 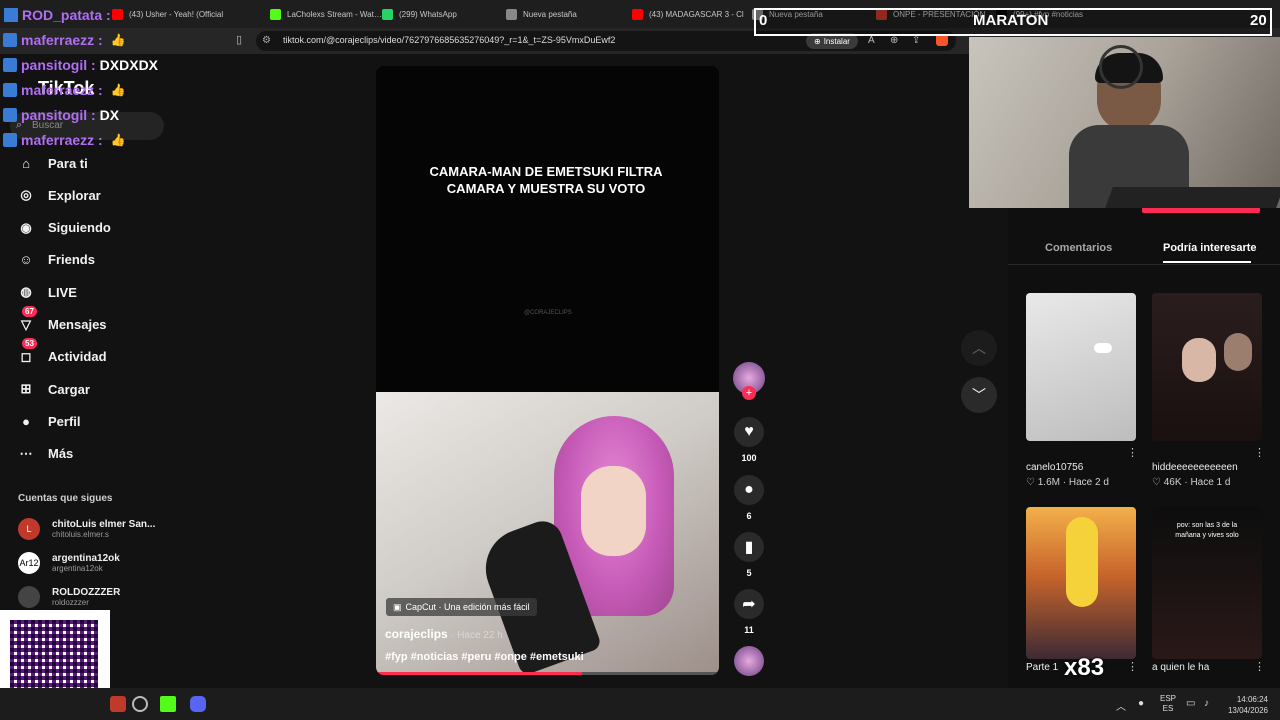 What do you see at coordinates (168, 14) in the screenshot?
I see `browser-tab: (43) Usher - Yeah! (Official` at bounding box center [168, 14].